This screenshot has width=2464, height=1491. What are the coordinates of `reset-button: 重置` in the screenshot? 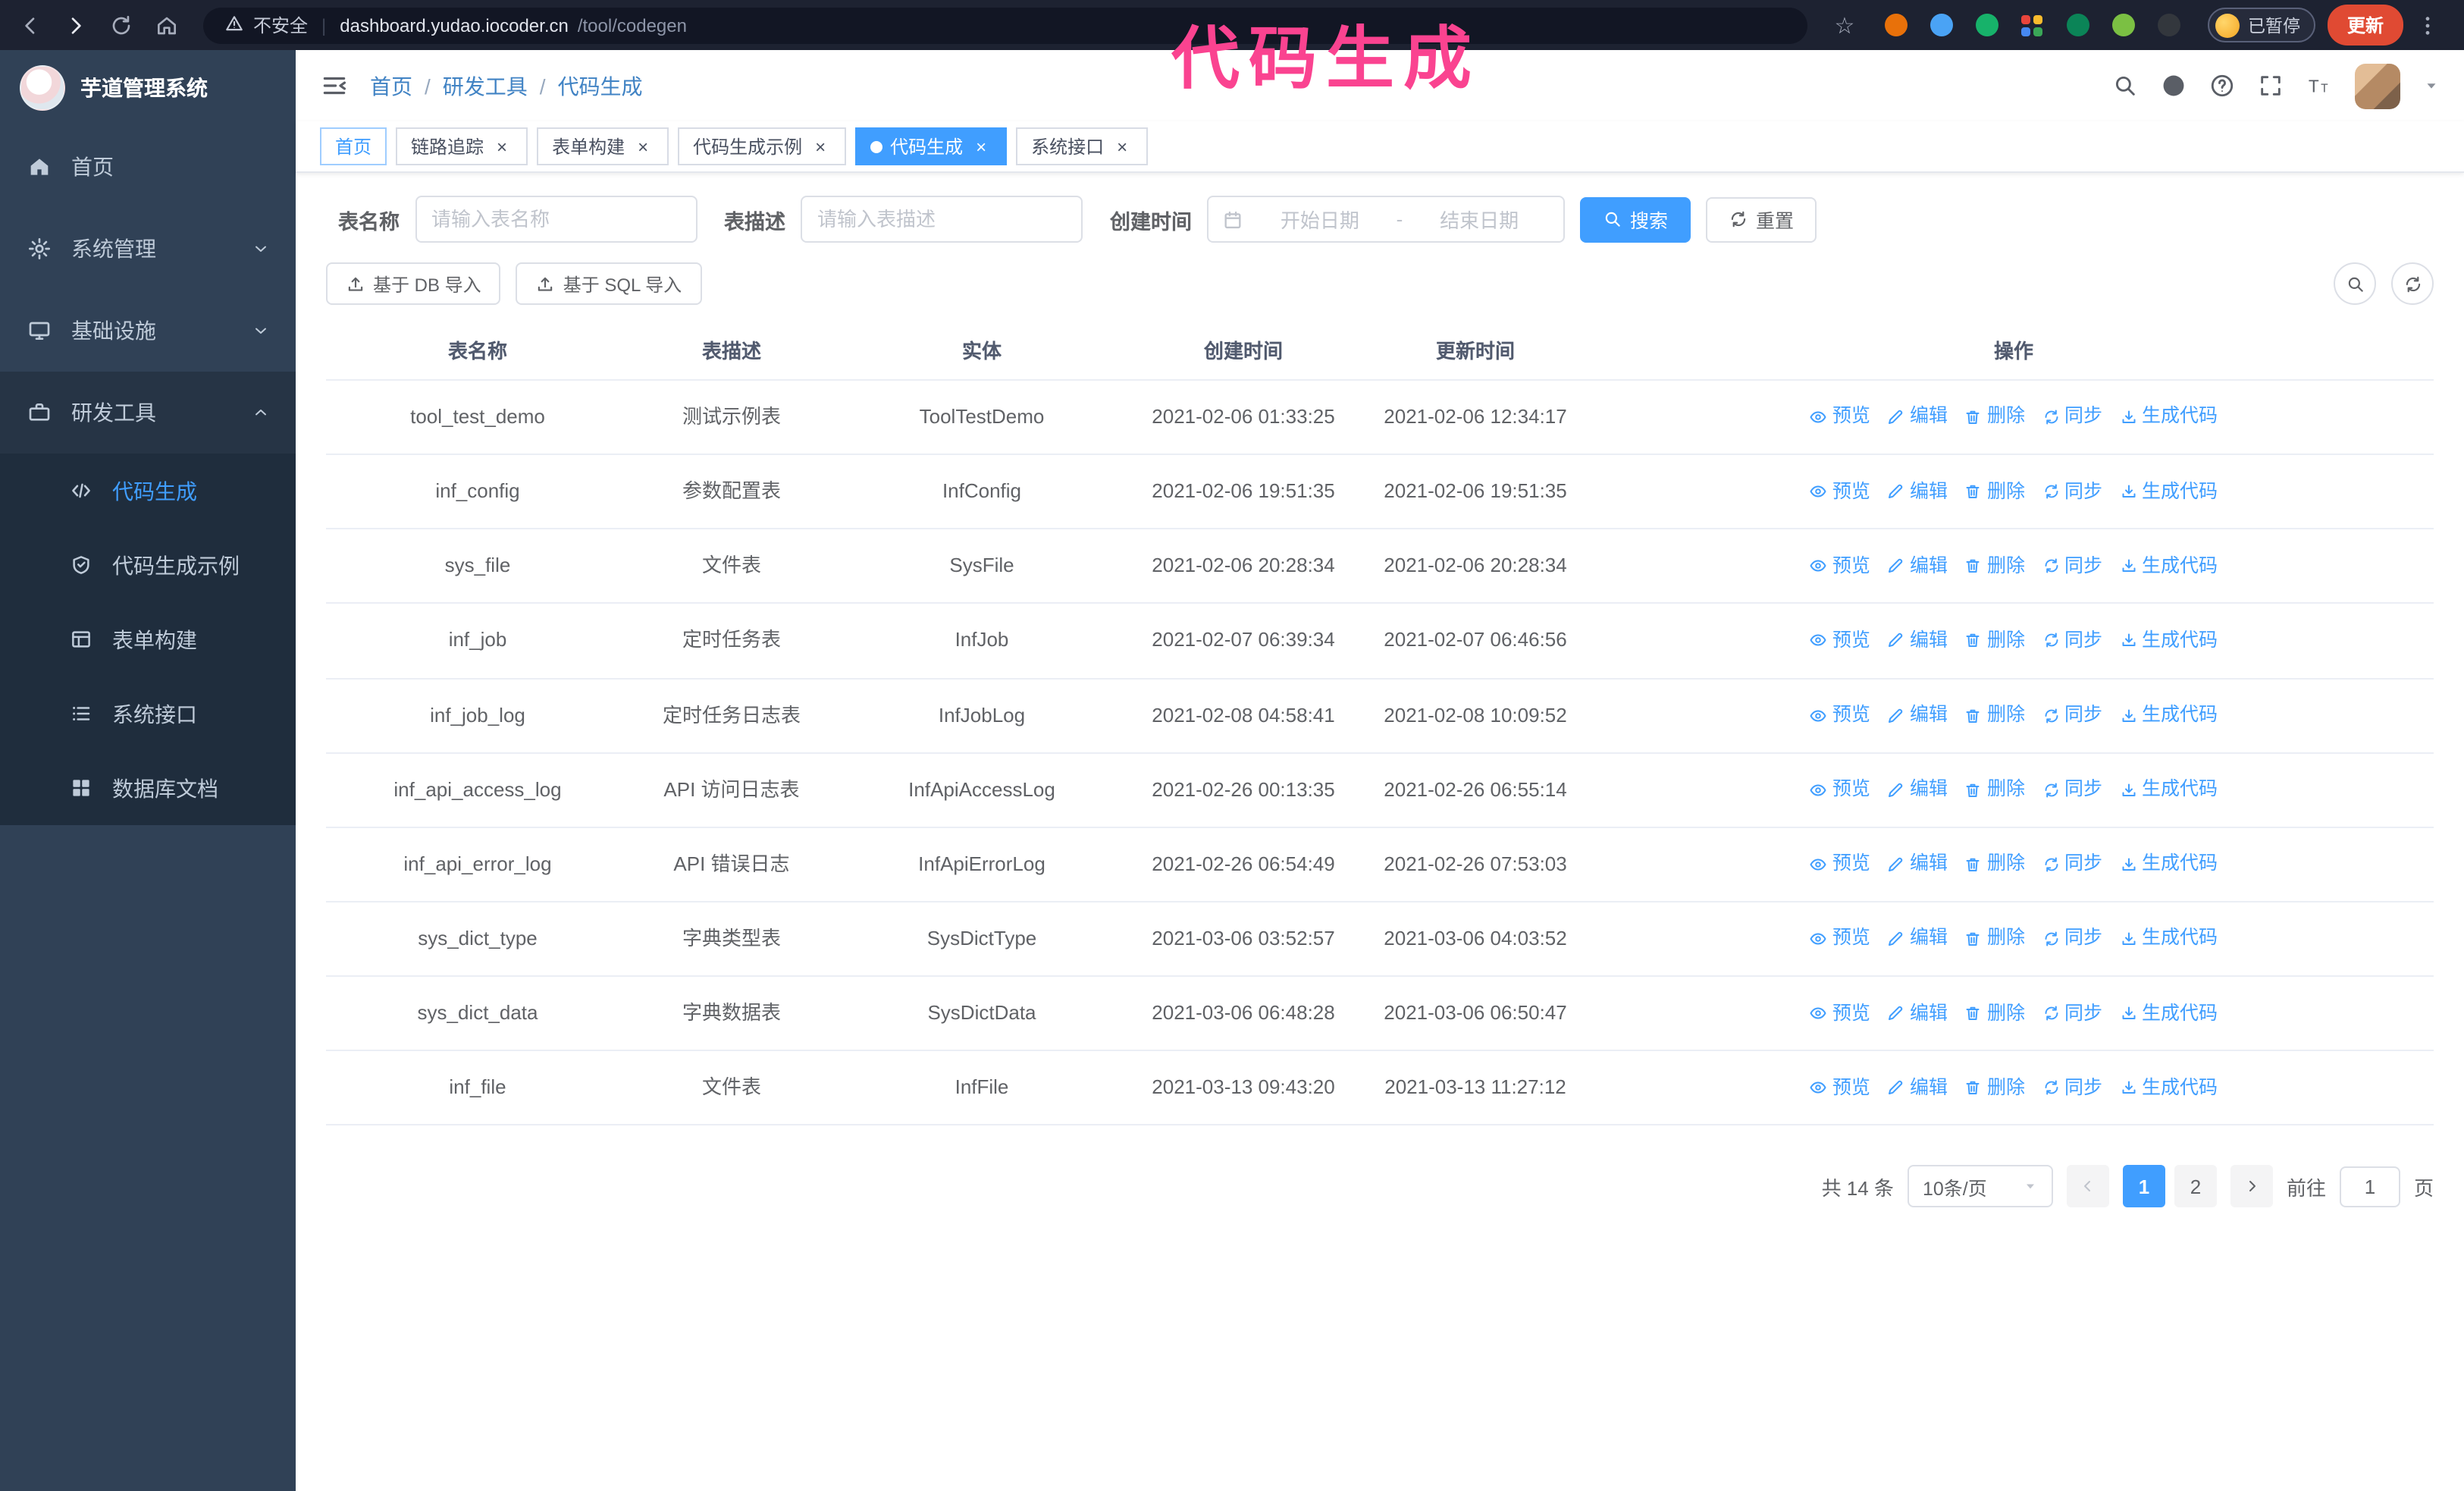 It's located at (1762, 219).